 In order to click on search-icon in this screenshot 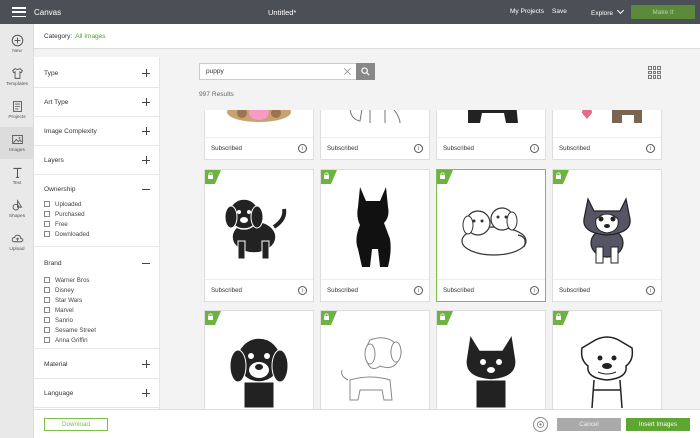, I will do `click(365, 71)`.